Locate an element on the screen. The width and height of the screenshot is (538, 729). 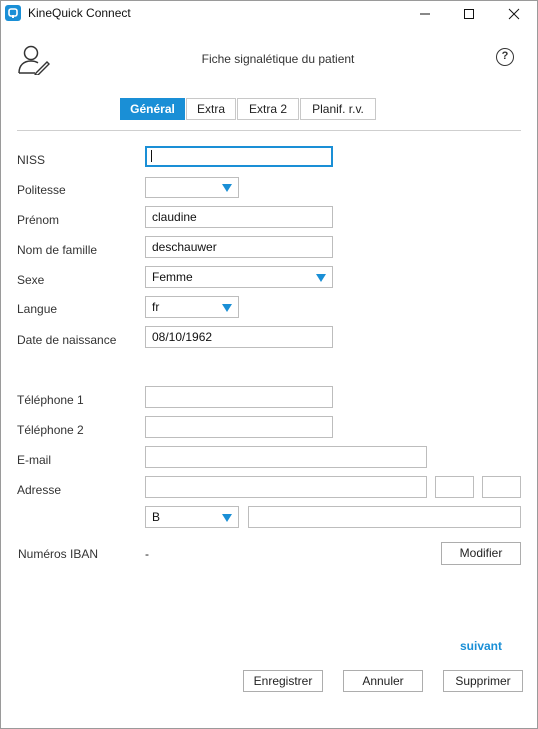
text-cursor is located at coordinates (151, 155).